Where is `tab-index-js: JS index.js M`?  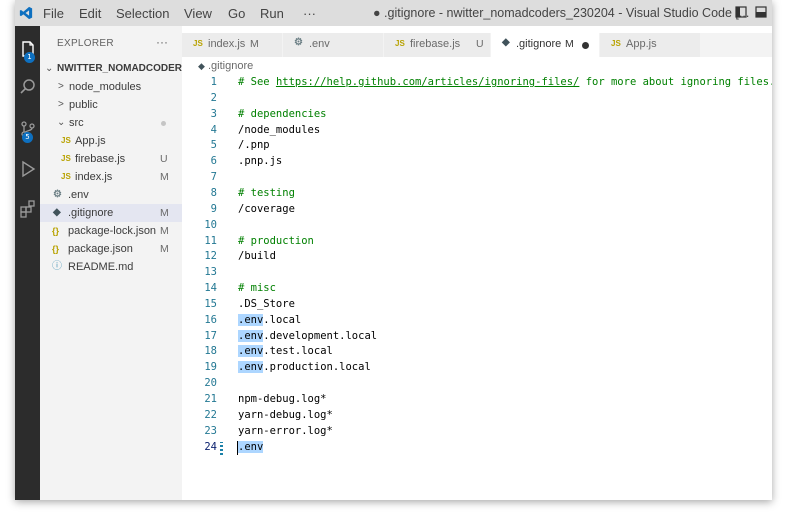 tab-index-js: JS index.js M is located at coordinates (232, 45).